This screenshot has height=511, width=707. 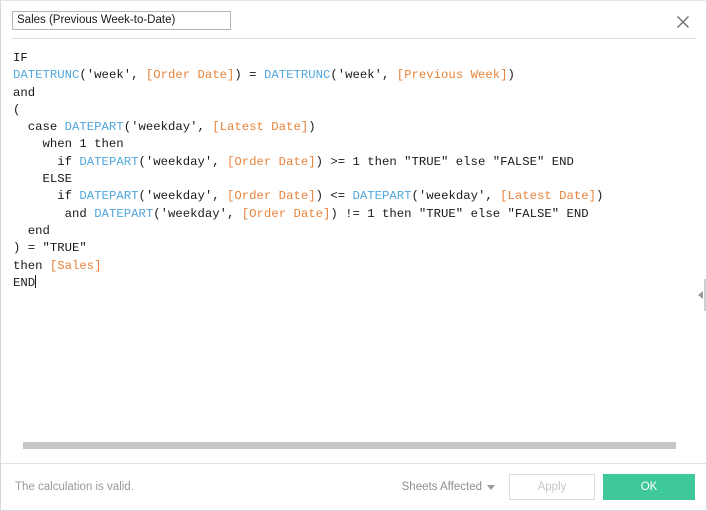 What do you see at coordinates (68, 144) in the screenshot?
I see `text-token: when 1 then` at bounding box center [68, 144].